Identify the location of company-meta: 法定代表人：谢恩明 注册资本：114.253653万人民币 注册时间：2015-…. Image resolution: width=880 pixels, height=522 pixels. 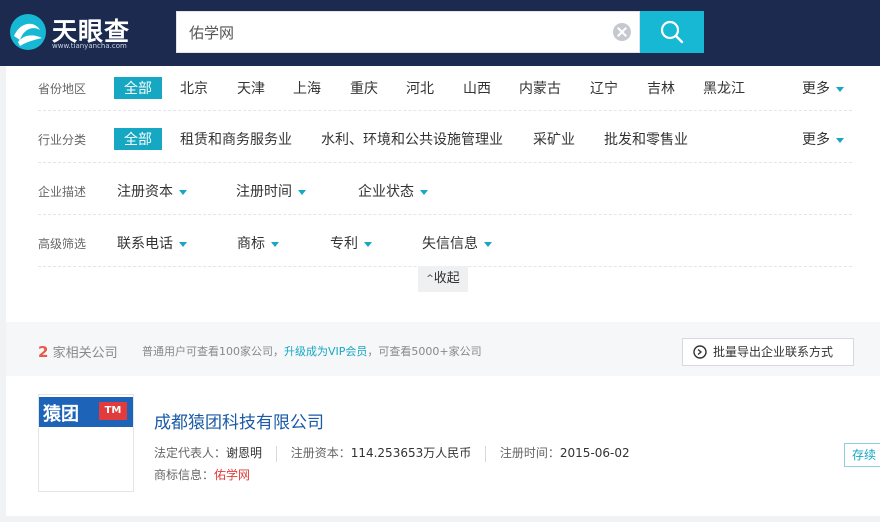
(392, 453).